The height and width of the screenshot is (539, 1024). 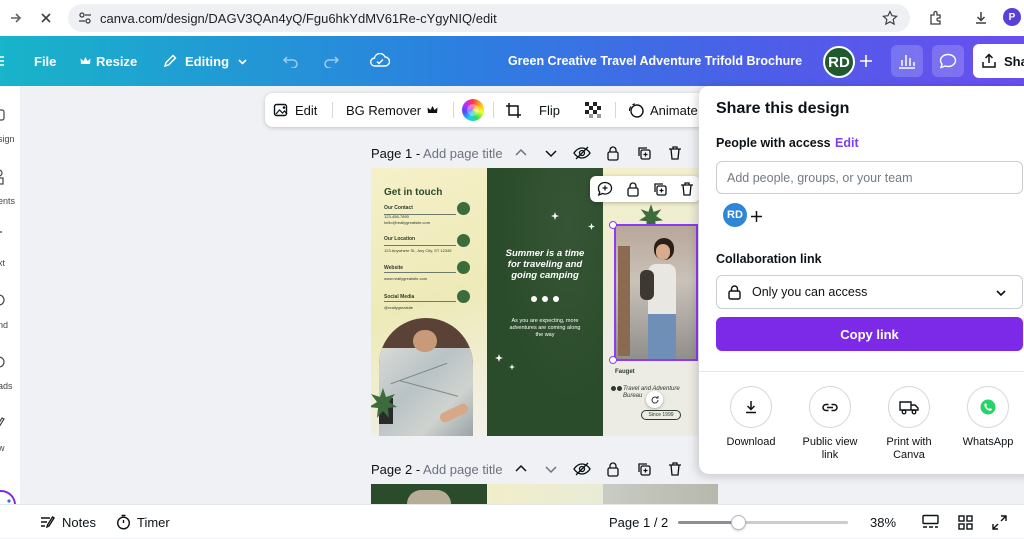 I want to click on zoom-slider-thumb, so click(x=738, y=522).